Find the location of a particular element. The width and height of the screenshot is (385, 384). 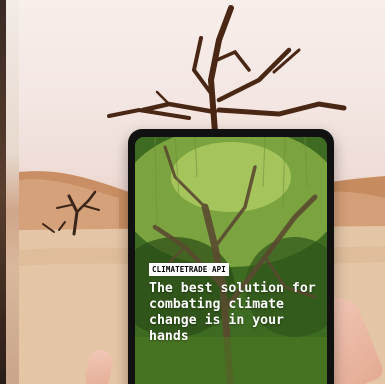

left-partial-shadow is located at coordinates (3, 192).